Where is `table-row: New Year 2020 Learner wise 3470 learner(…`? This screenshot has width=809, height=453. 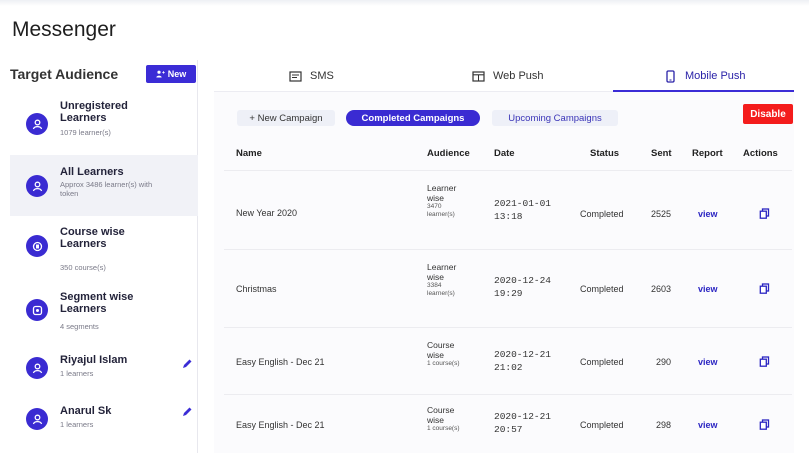
table-row: New Year 2020 Learner wise 3470 learner(… is located at coordinates (508, 210).